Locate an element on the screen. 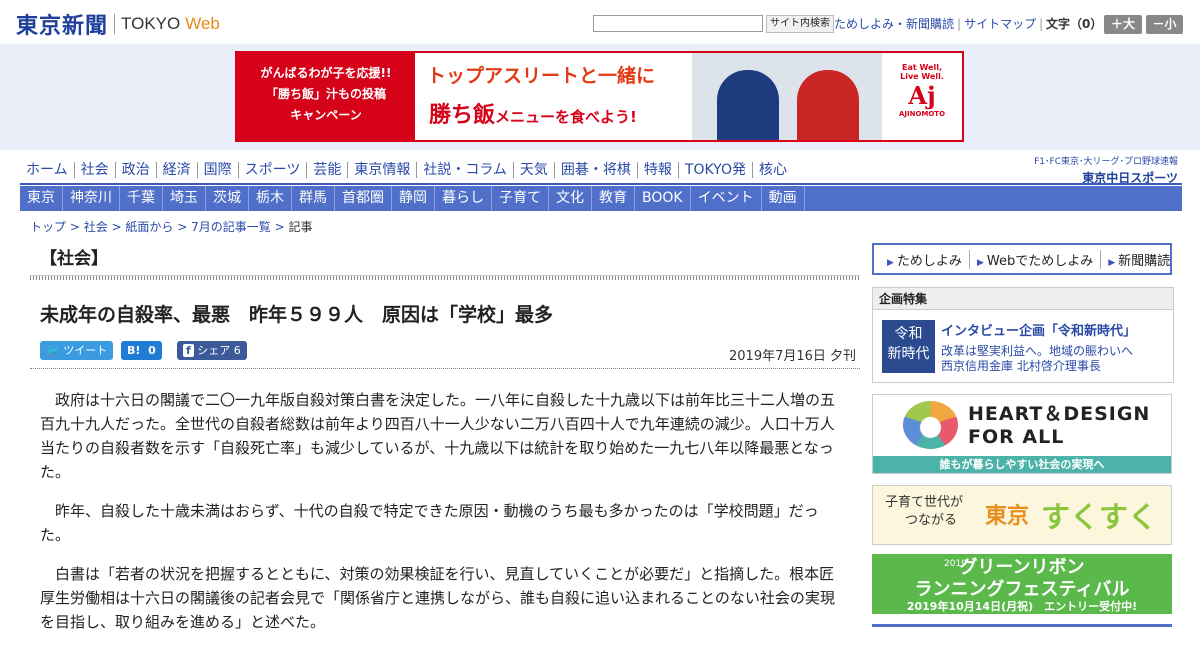 The image size is (1200, 649). brand-slogan: Eat Well, Live Well. is located at coordinates (922, 72).